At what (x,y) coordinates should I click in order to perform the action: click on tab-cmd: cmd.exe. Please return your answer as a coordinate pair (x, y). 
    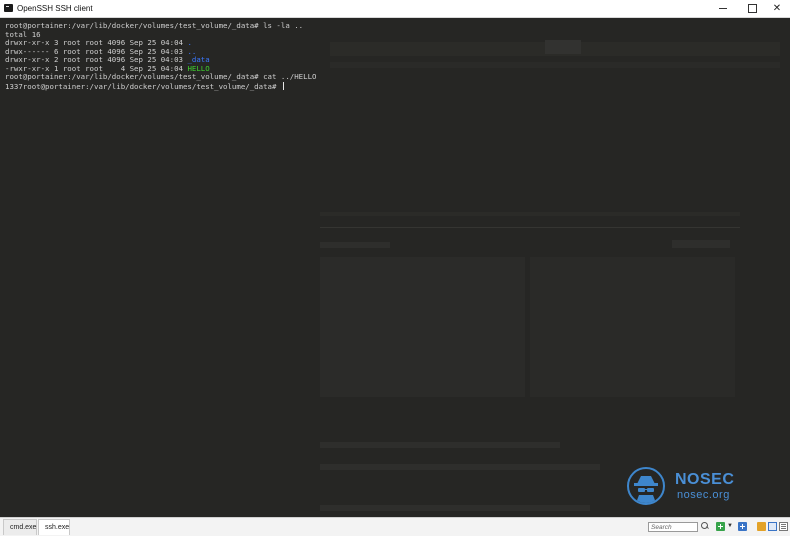
    Looking at the image, I should click on (20, 527).